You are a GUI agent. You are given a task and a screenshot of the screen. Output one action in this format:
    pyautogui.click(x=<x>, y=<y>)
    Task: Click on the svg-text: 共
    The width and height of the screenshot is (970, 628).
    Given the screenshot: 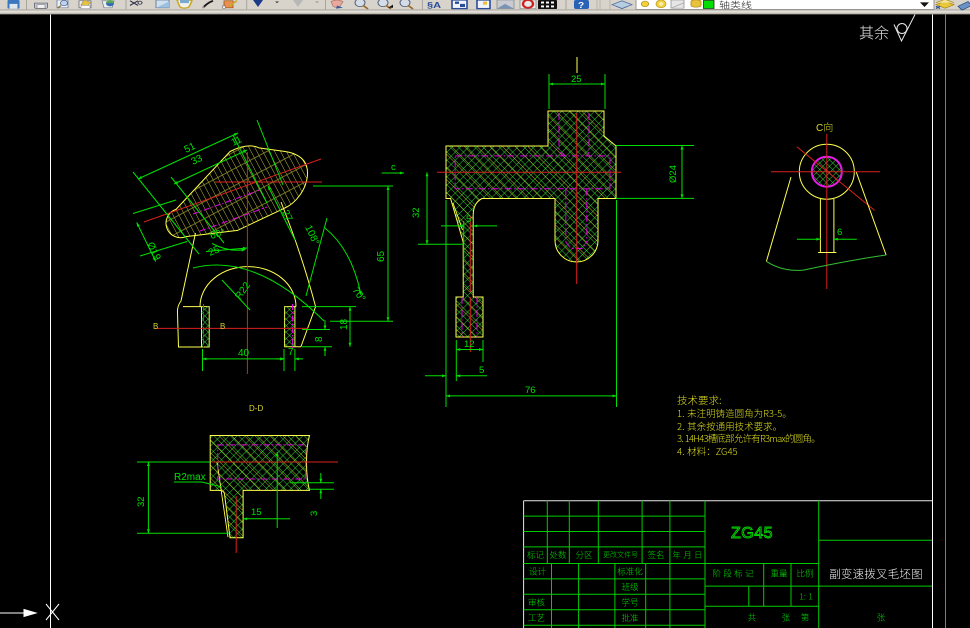 What is the action you would take?
    pyautogui.click(x=752, y=618)
    